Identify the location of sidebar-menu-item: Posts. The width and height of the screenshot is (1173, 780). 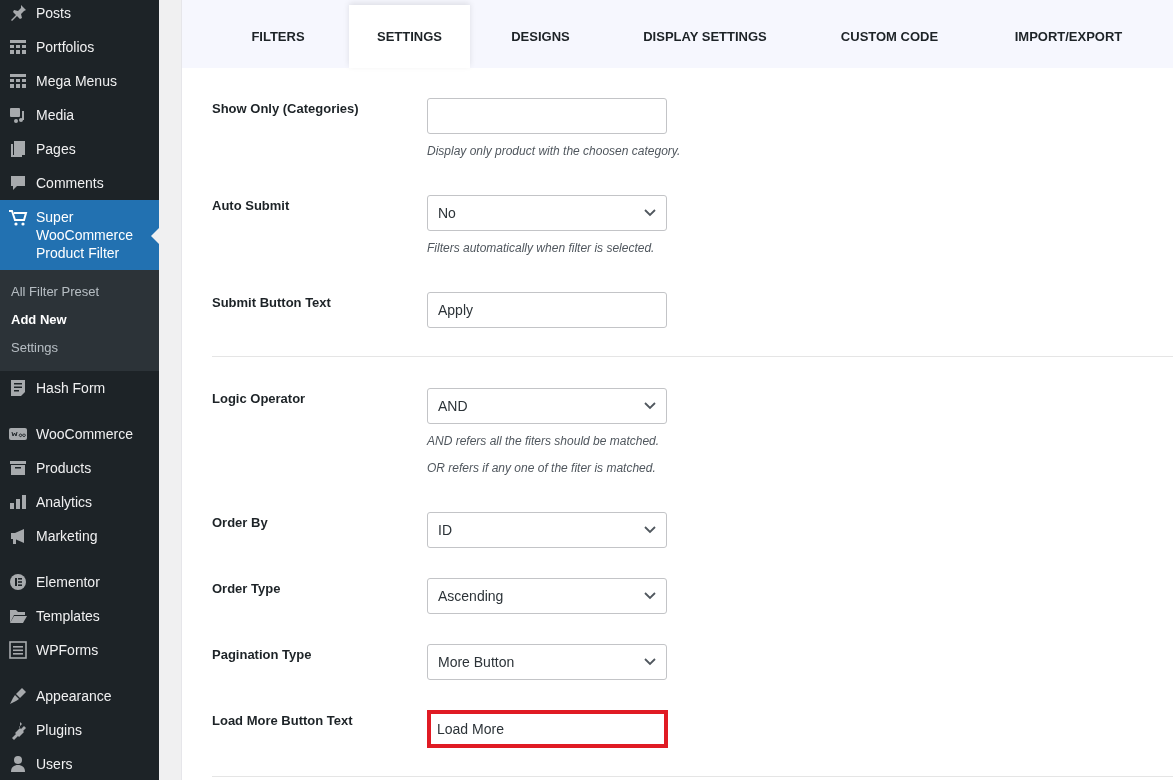
(79, 15).